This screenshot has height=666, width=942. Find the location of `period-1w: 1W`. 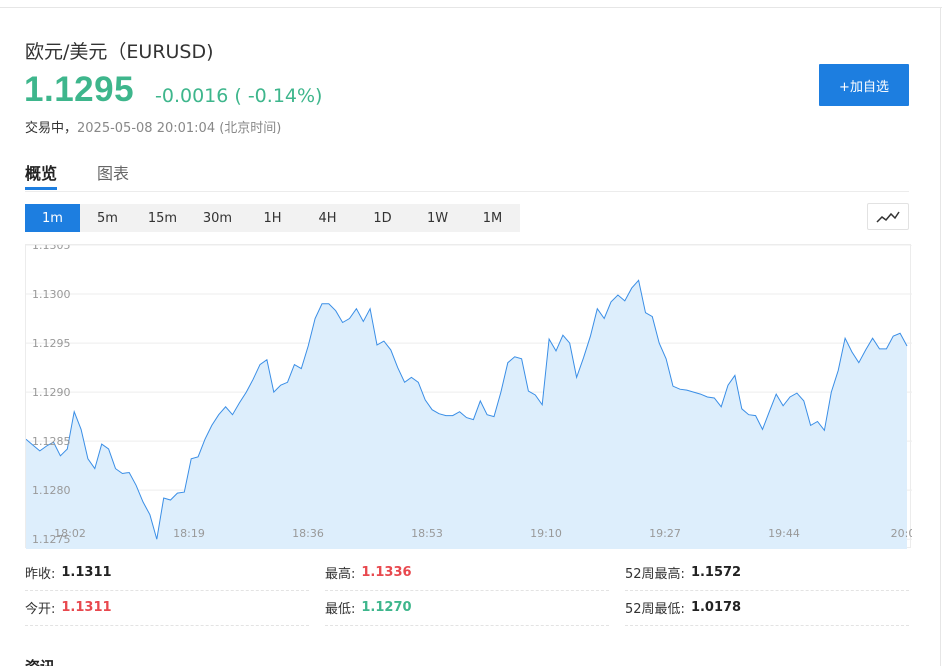

period-1w: 1W is located at coordinates (437, 218).